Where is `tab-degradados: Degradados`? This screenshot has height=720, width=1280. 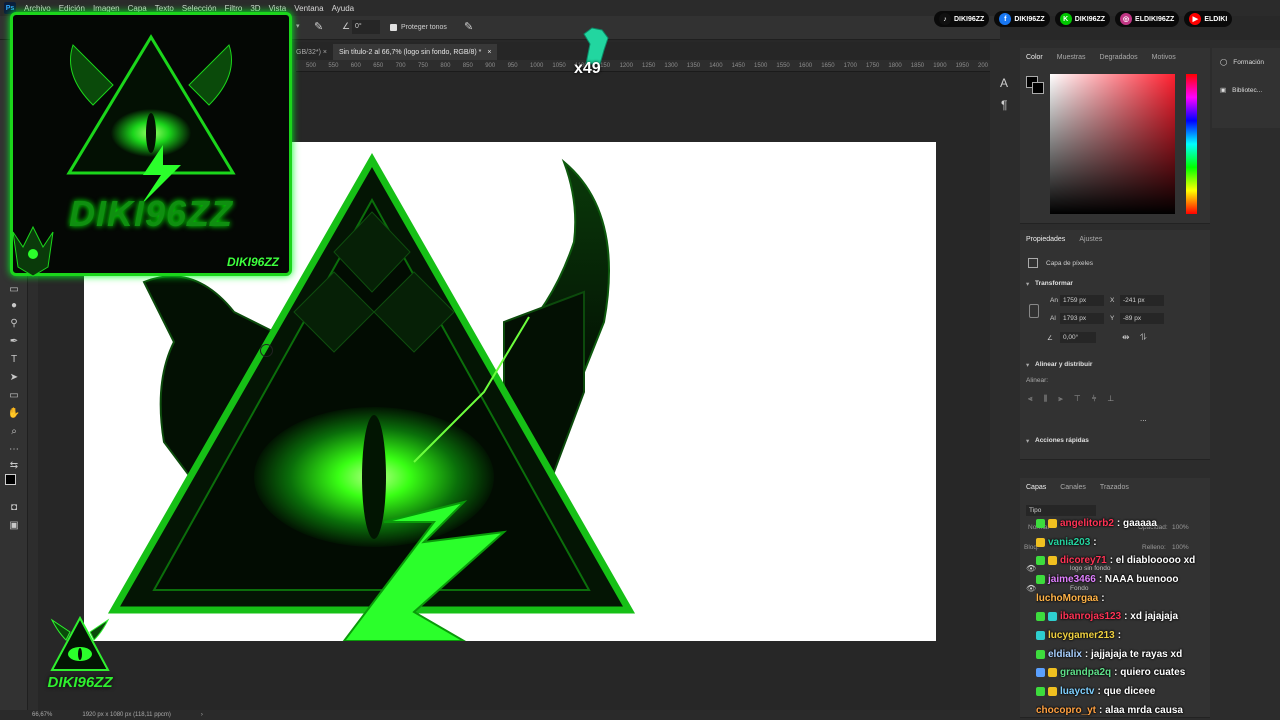
tab-degradados: Degradados is located at coordinates (1119, 57).